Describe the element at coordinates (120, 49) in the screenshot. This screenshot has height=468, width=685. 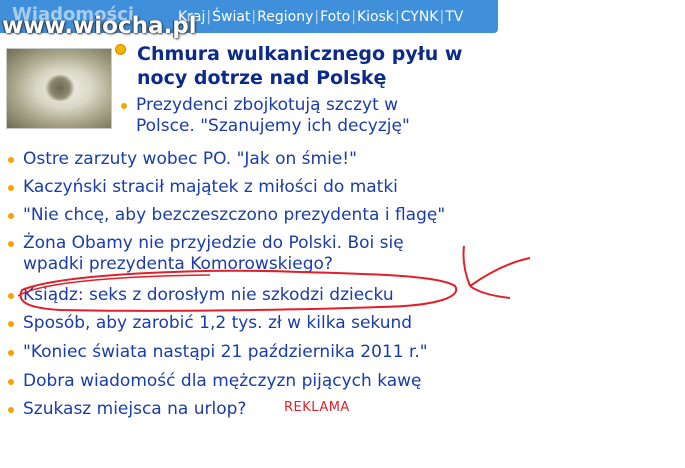
I see `headline-bullet-icon` at that location.